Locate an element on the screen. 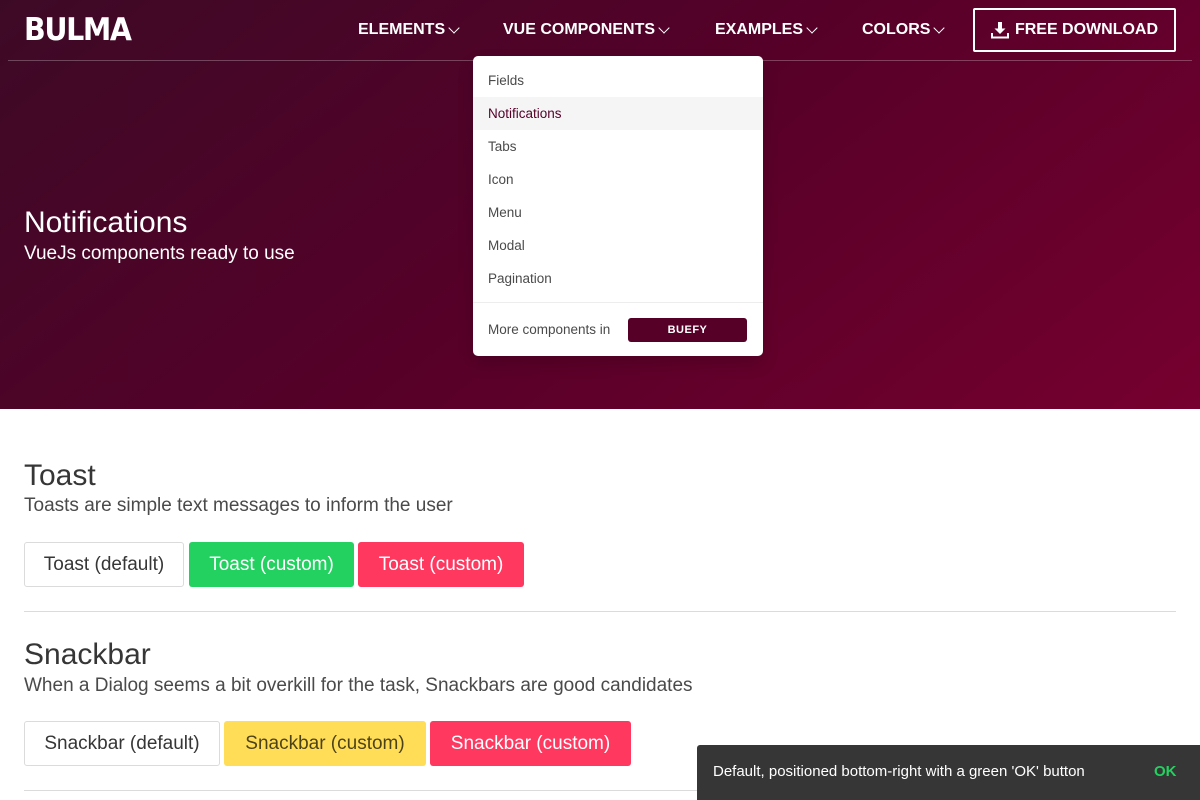 This screenshot has width=1200, height=800. nav-item-label: VUE COMPONENTS is located at coordinates (579, 29).